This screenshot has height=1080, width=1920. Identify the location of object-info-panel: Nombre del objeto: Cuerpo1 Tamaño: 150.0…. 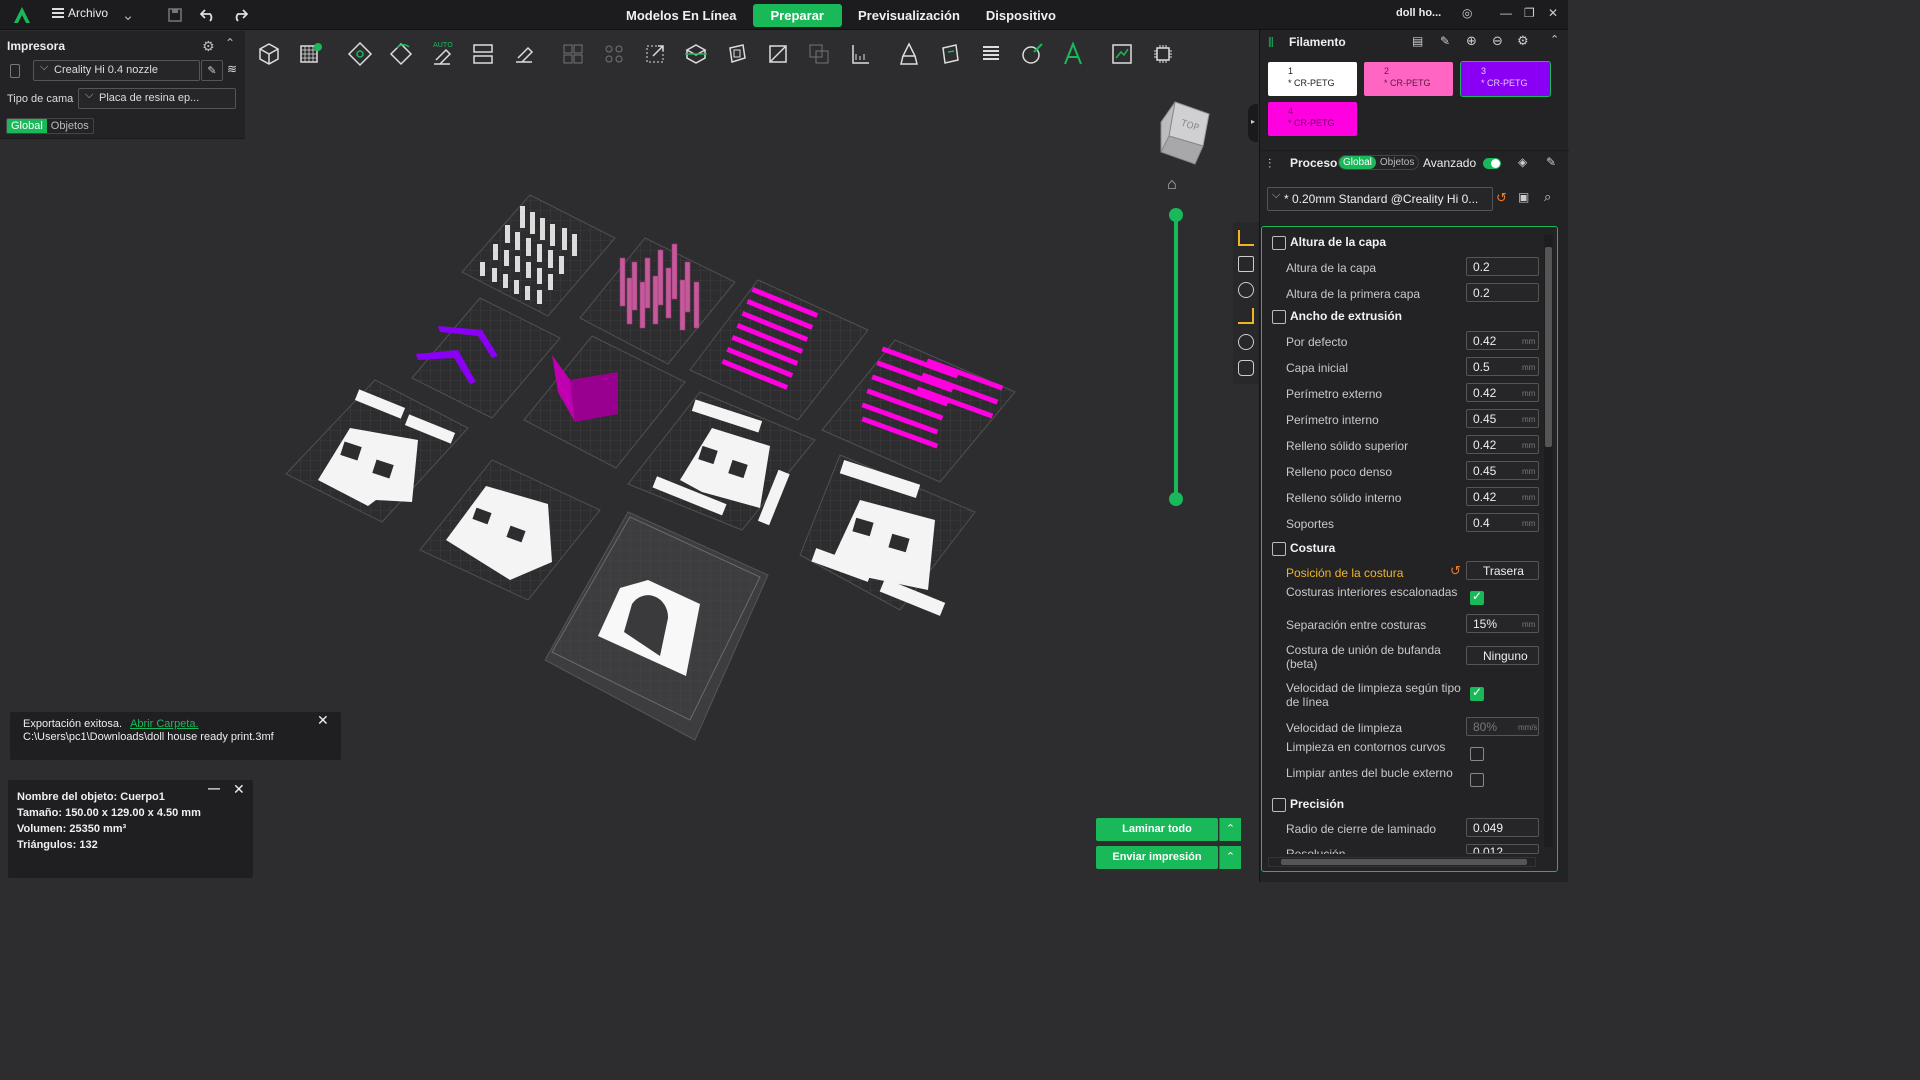
(130, 829).